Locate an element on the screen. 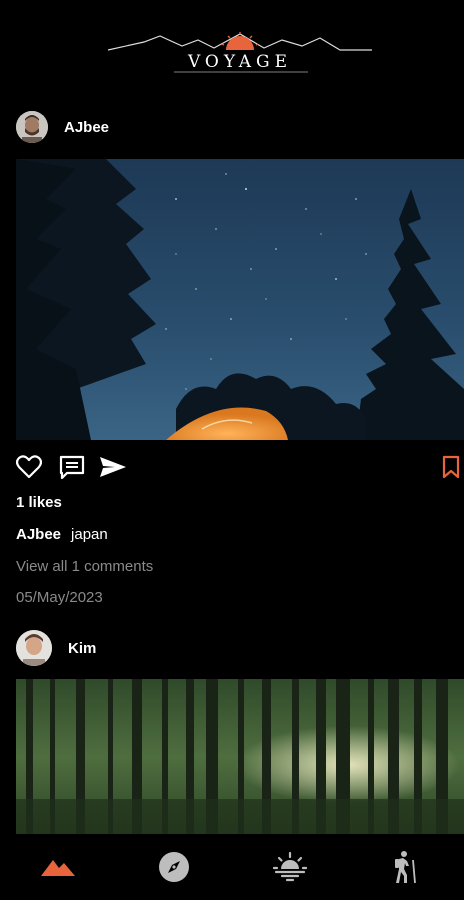 The height and width of the screenshot is (900, 464). nav-explore is located at coordinates (174, 867).